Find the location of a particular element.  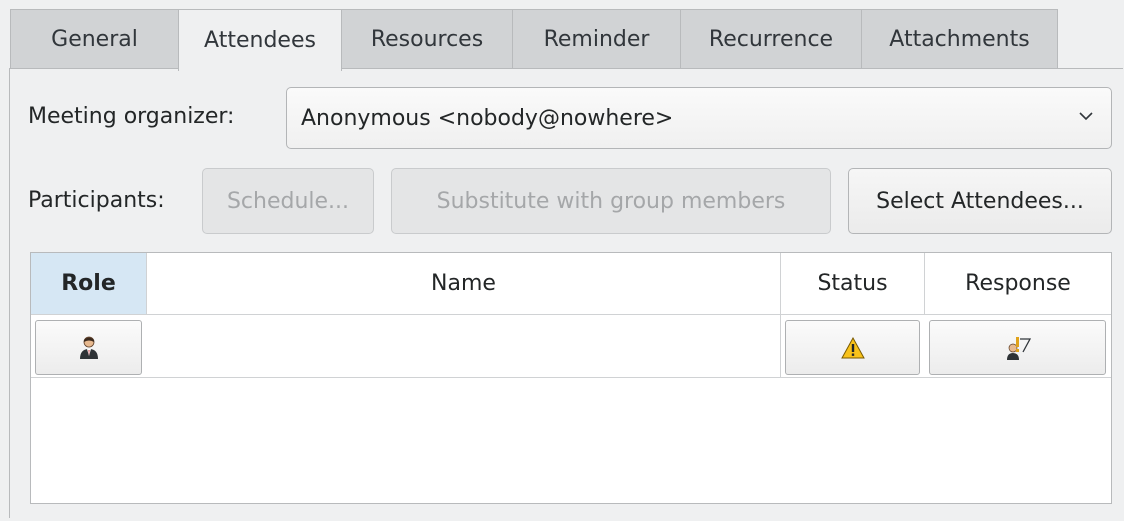

tab-recurrence: Recurrence is located at coordinates (771, 39).